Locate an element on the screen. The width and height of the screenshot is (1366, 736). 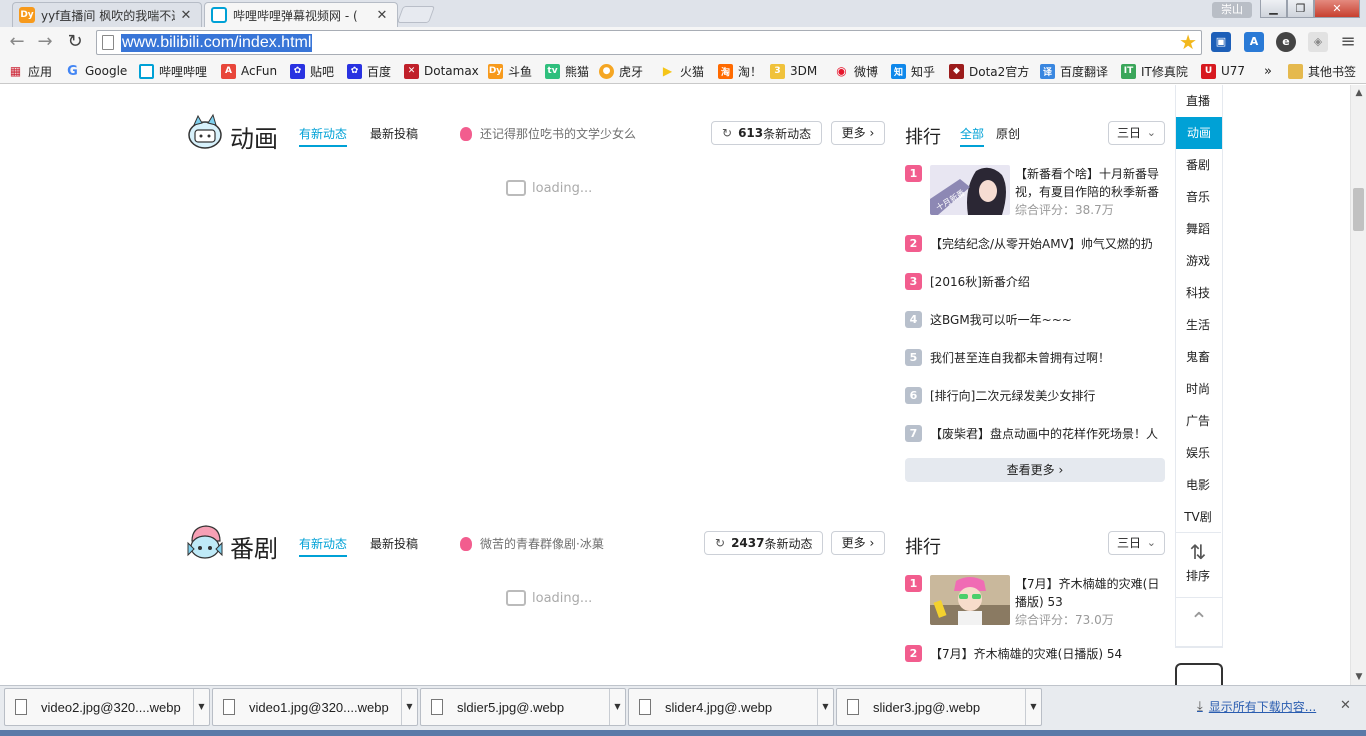
bookmark-apps: ▦ 应用 is located at coordinates (30, 71).